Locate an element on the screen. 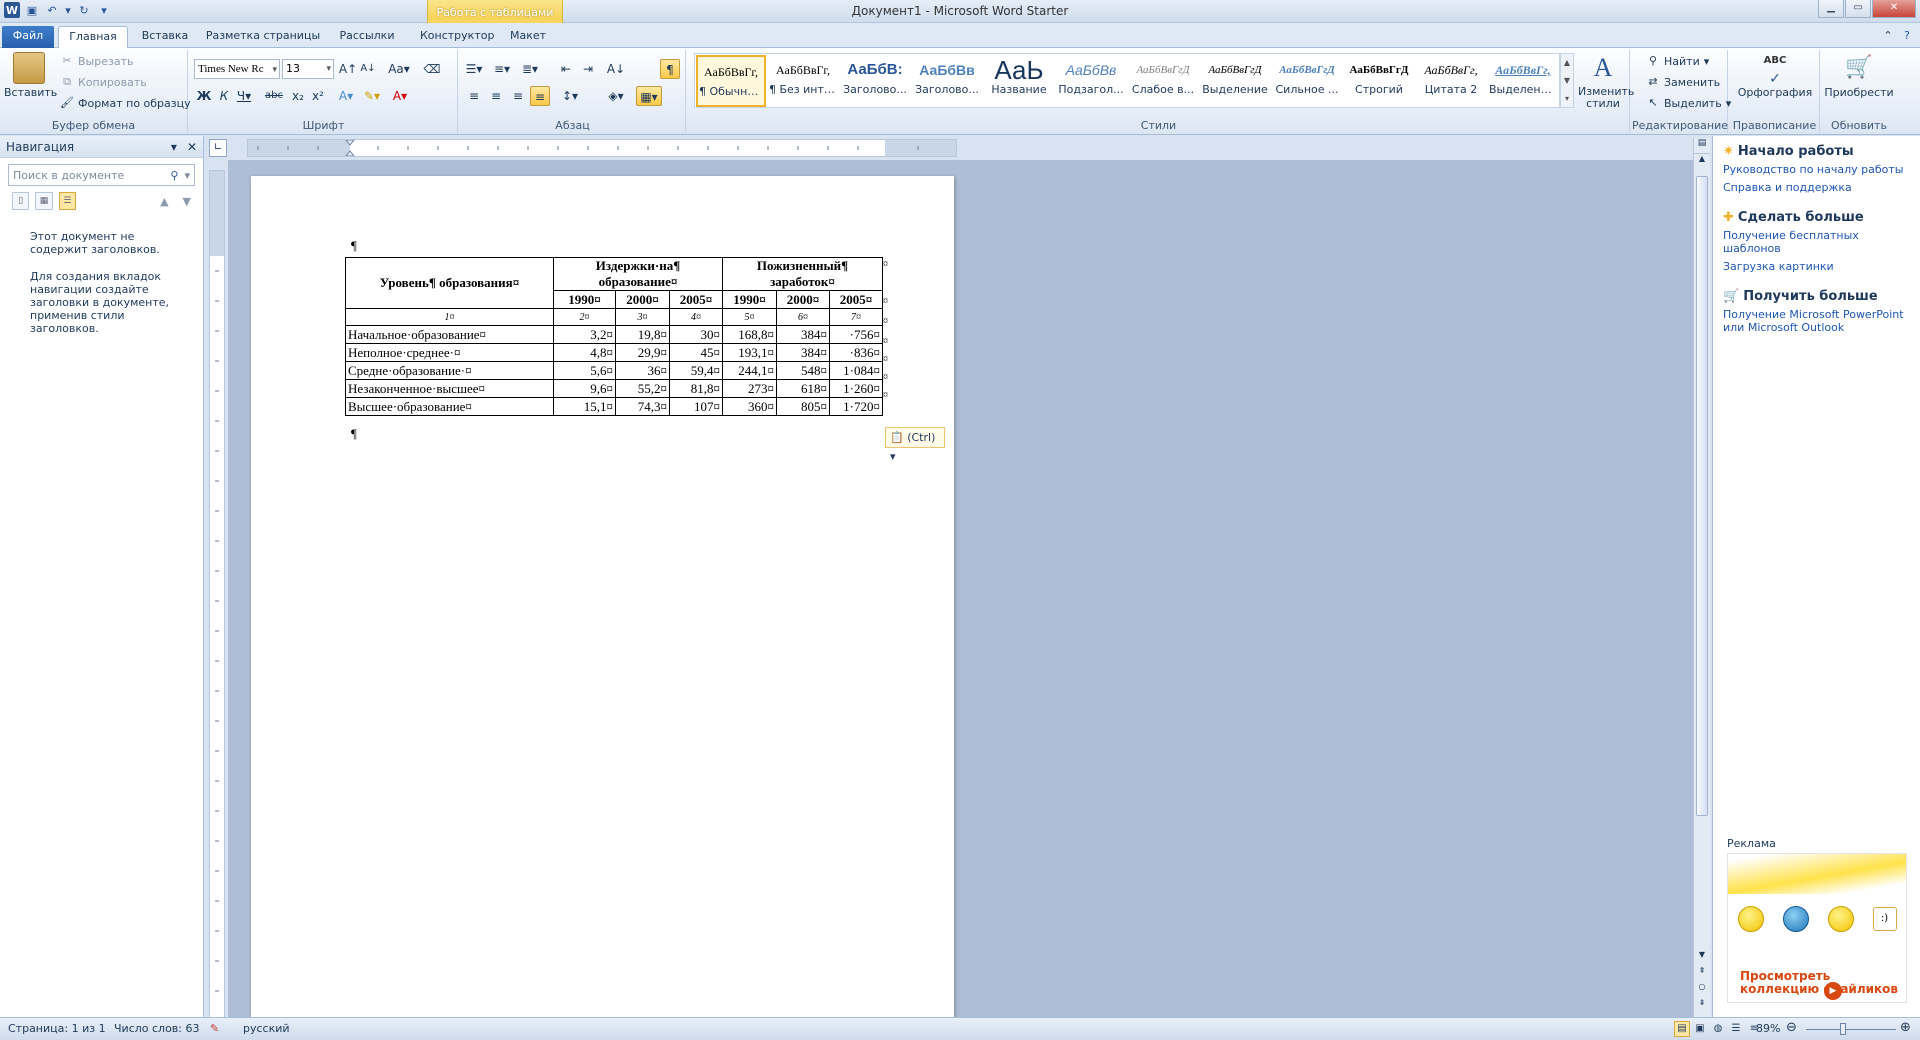 The width and height of the screenshot is (1920, 1040). row-label-cell: Средне·образование·¤ is located at coordinates (449, 370).